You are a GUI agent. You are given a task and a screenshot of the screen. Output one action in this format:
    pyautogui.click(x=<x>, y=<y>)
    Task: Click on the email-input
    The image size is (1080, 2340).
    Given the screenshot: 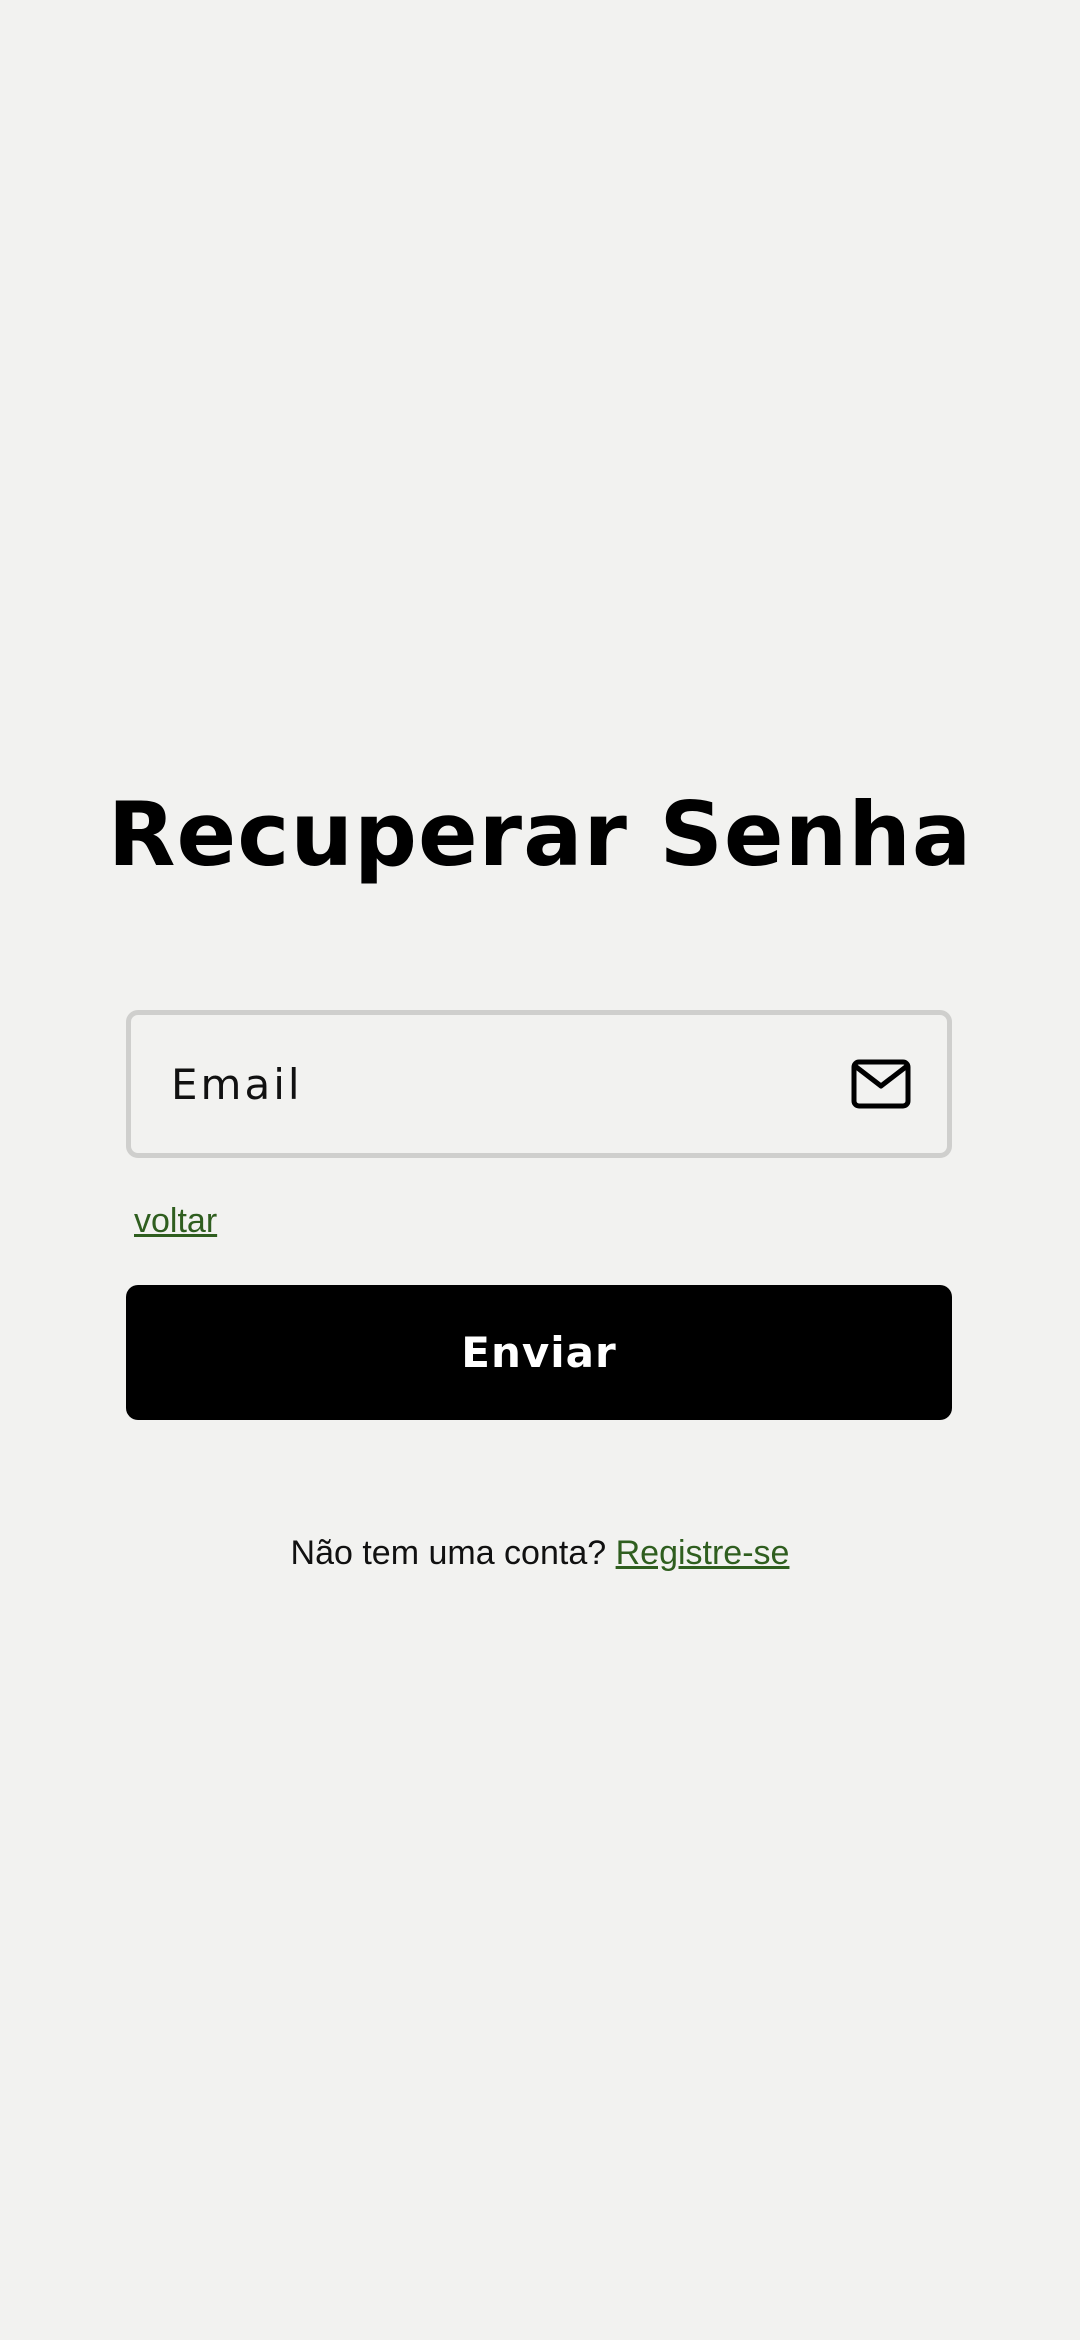 What is the action you would take?
    pyautogui.click(x=511, y=1084)
    